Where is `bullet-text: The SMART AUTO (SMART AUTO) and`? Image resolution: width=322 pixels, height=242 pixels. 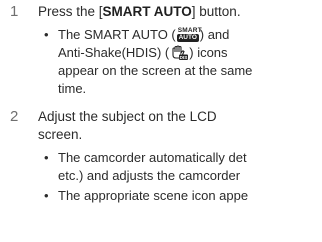 bullet-text: The SMART AUTO (SMART AUTO) and is located at coordinates (190, 35).